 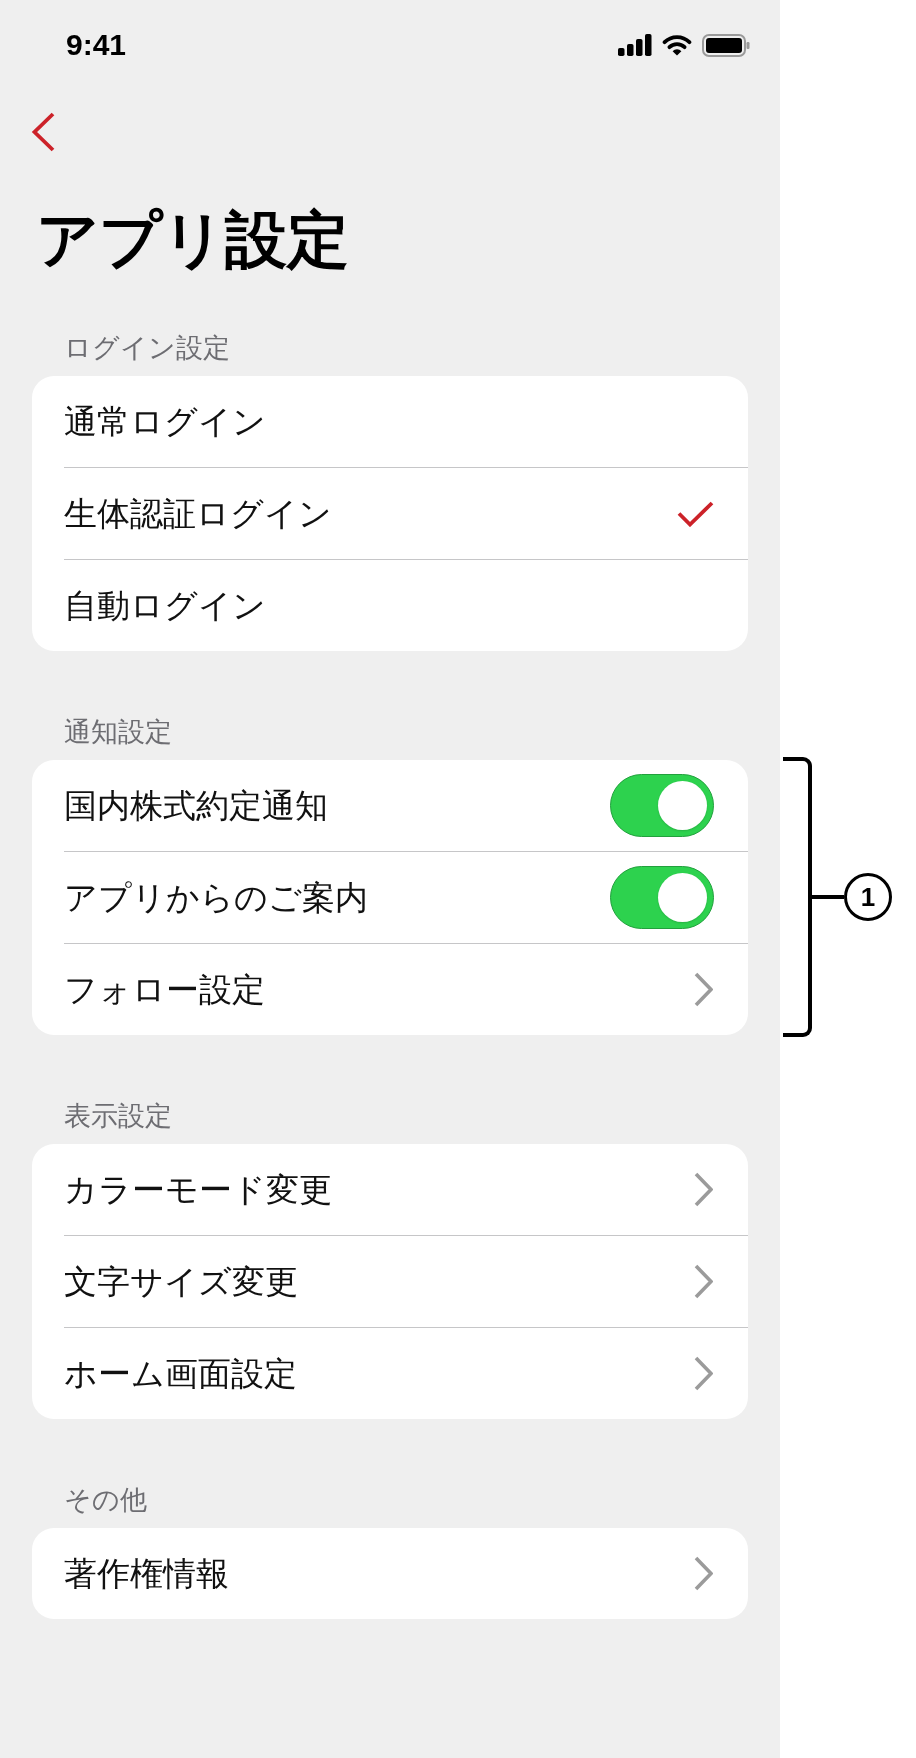 I want to click on login-option: 自動ログイン, so click(x=390, y=605).